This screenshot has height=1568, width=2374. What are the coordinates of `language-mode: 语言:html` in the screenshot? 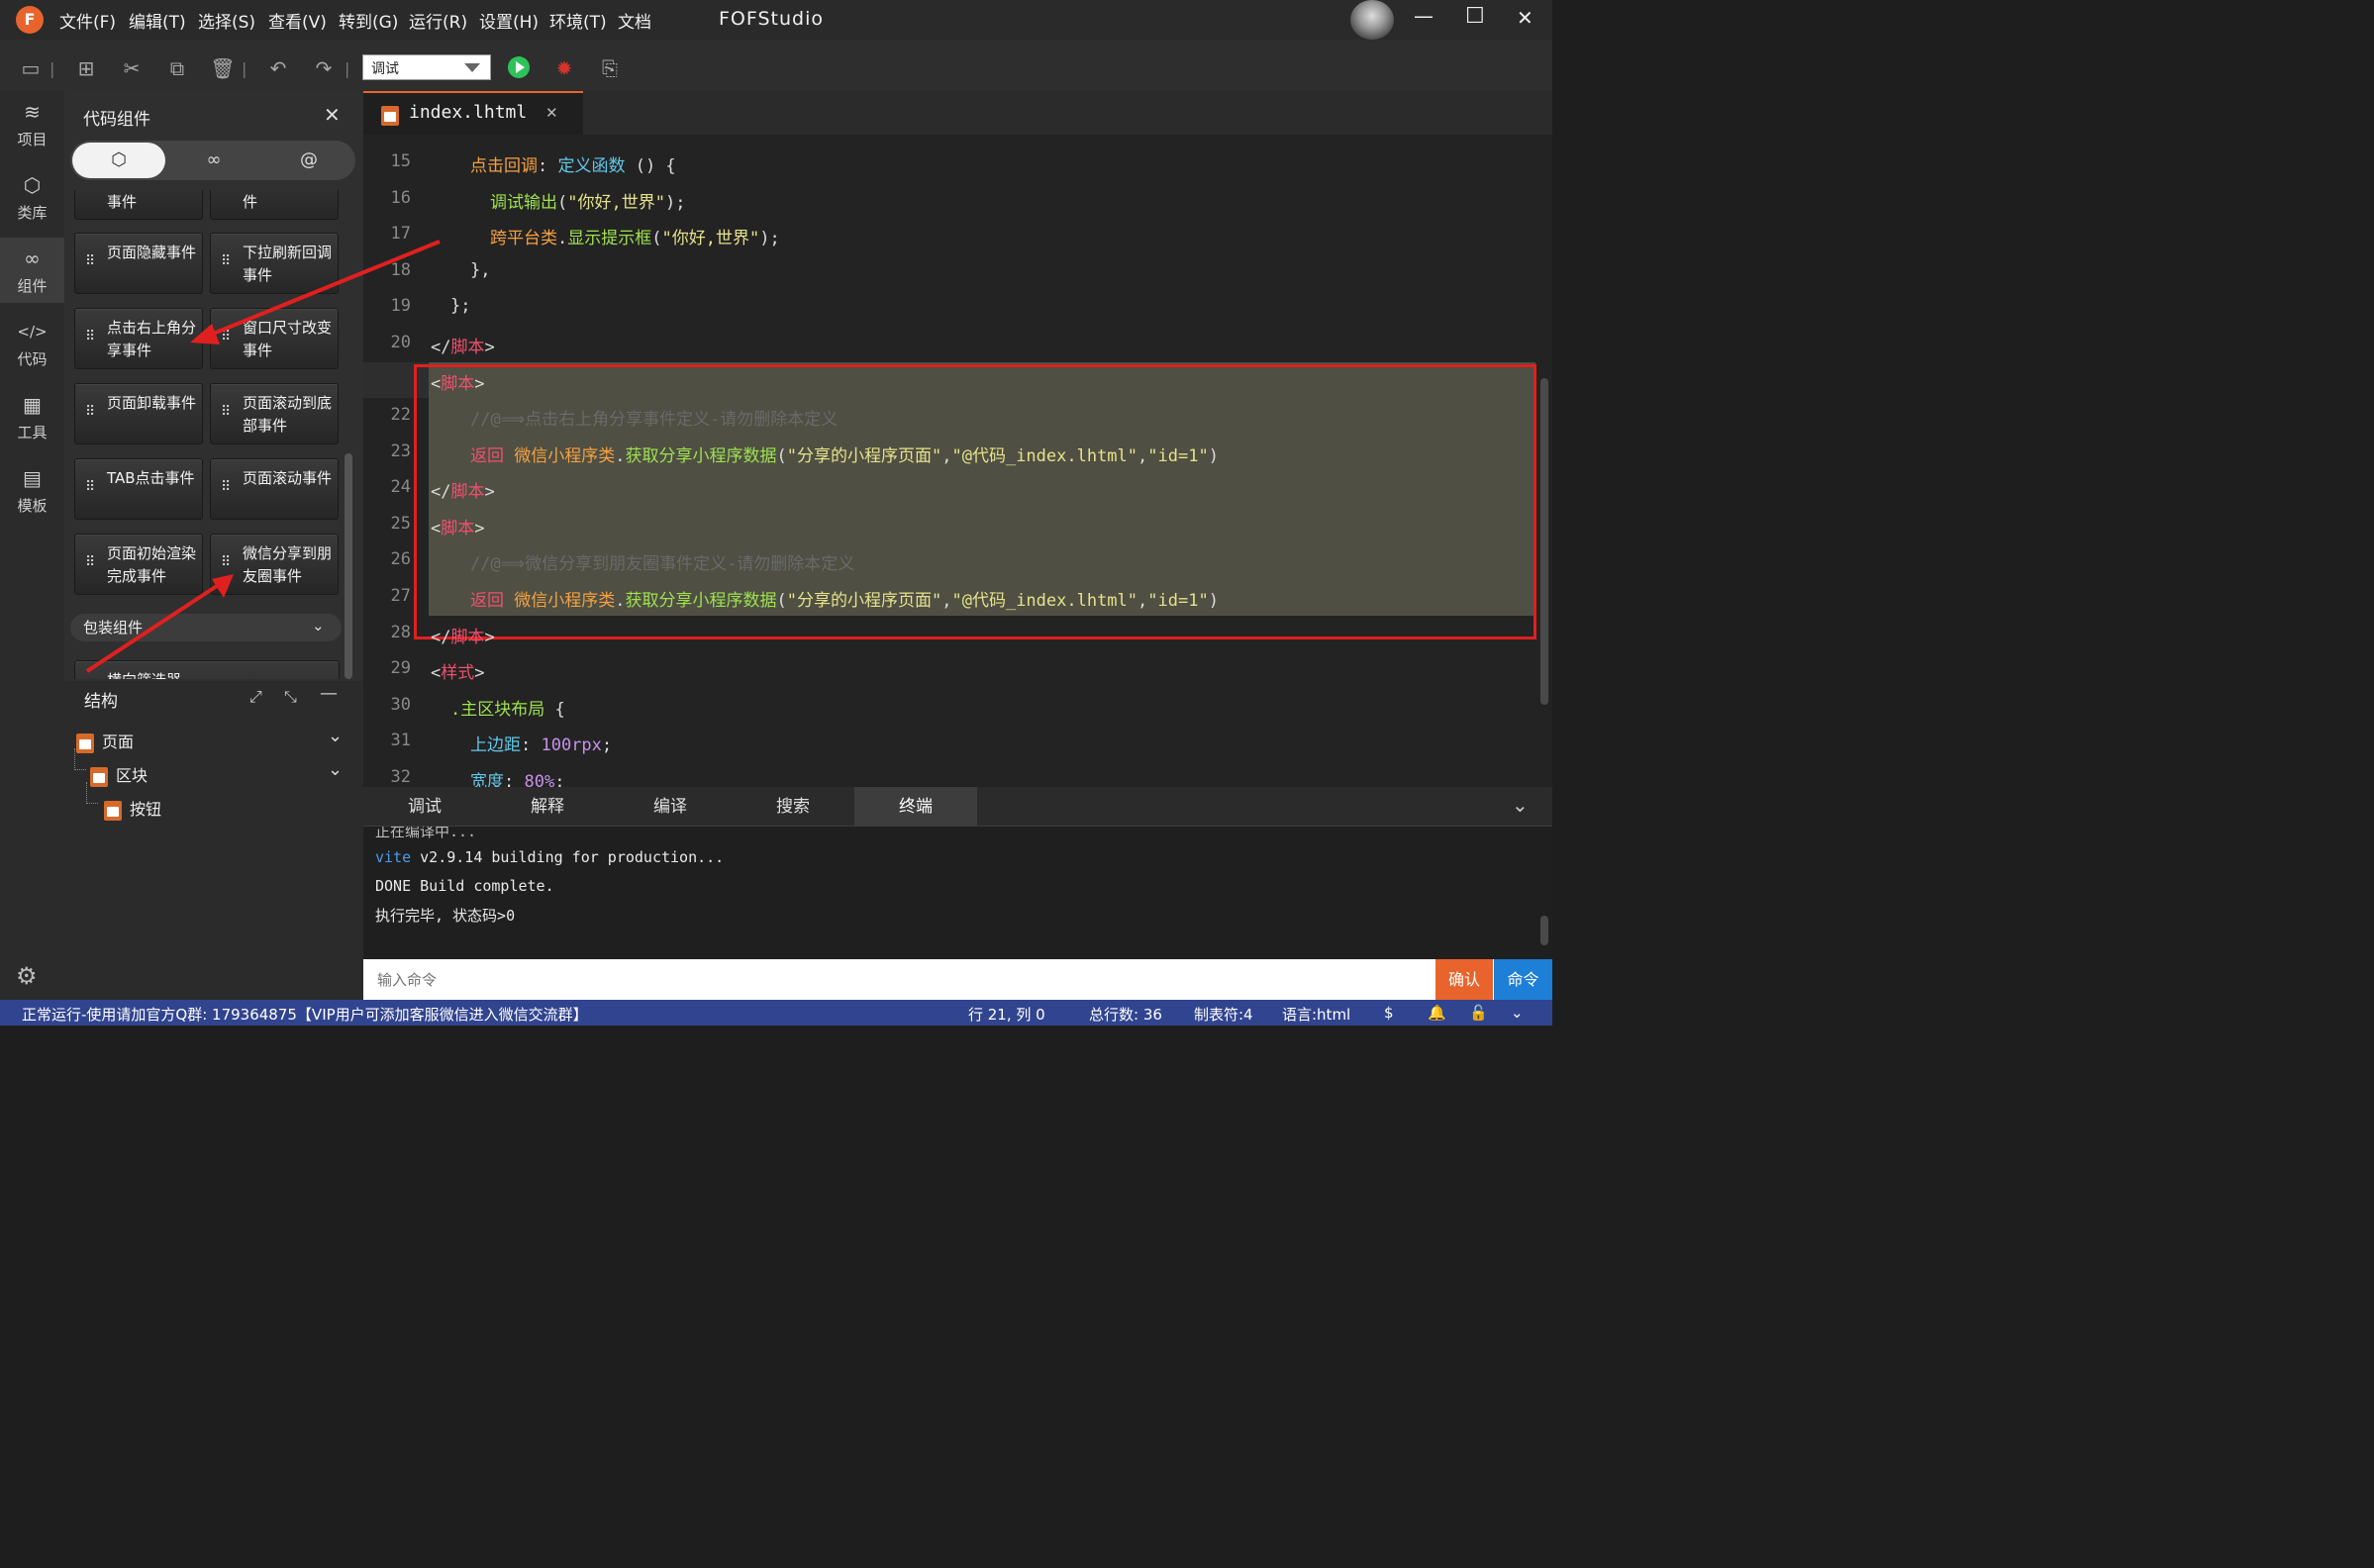 It's located at (1316, 1014).